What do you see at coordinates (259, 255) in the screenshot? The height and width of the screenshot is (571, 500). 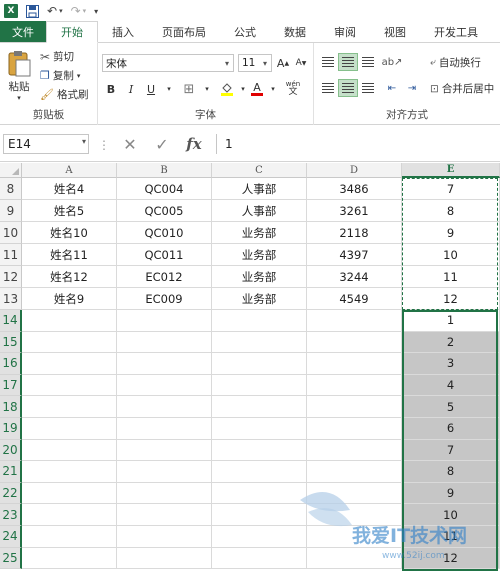 I see `cell-c-11: 业务部` at bounding box center [259, 255].